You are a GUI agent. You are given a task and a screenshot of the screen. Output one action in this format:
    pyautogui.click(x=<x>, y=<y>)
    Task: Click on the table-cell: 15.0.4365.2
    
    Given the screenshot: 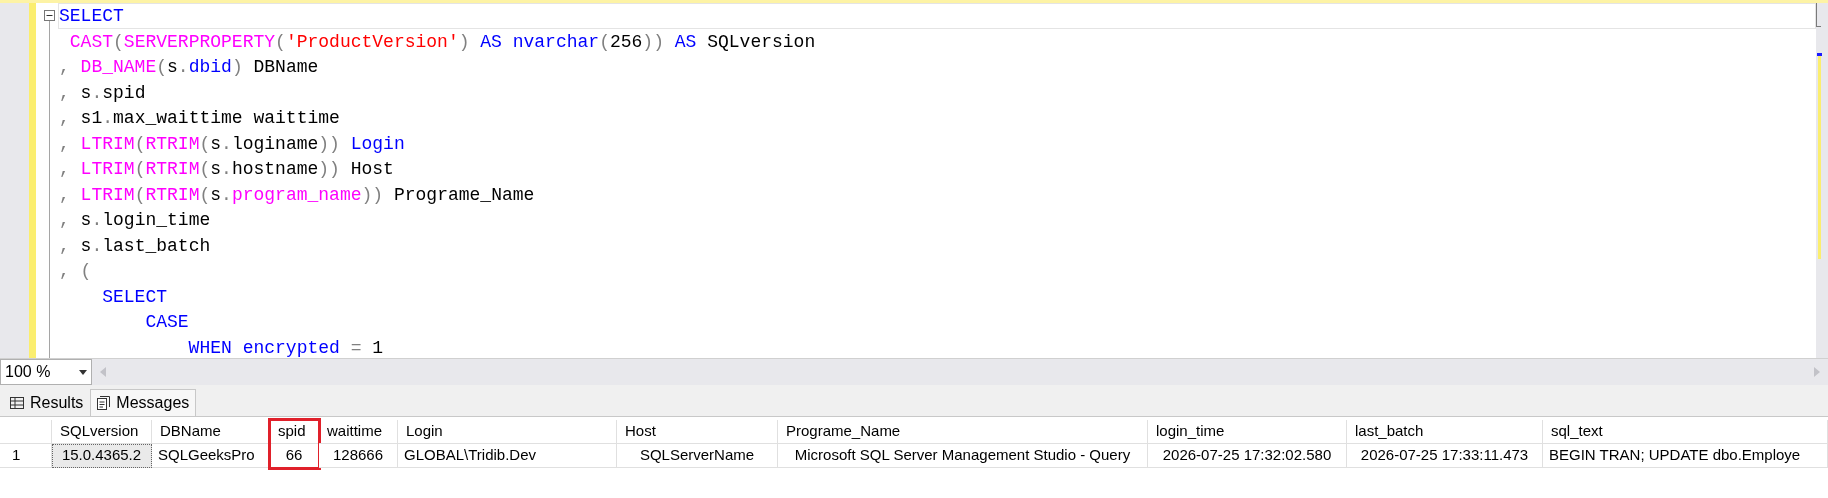 What is the action you would take?
    pyautogui.click(x=102, y=456)
    